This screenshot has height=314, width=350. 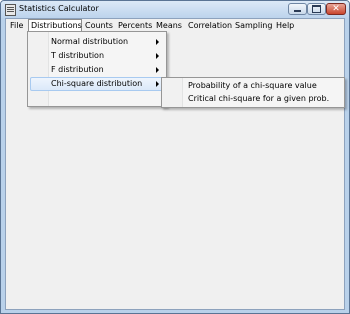 I want to click on minimize-button, so click(x=297, y=9).